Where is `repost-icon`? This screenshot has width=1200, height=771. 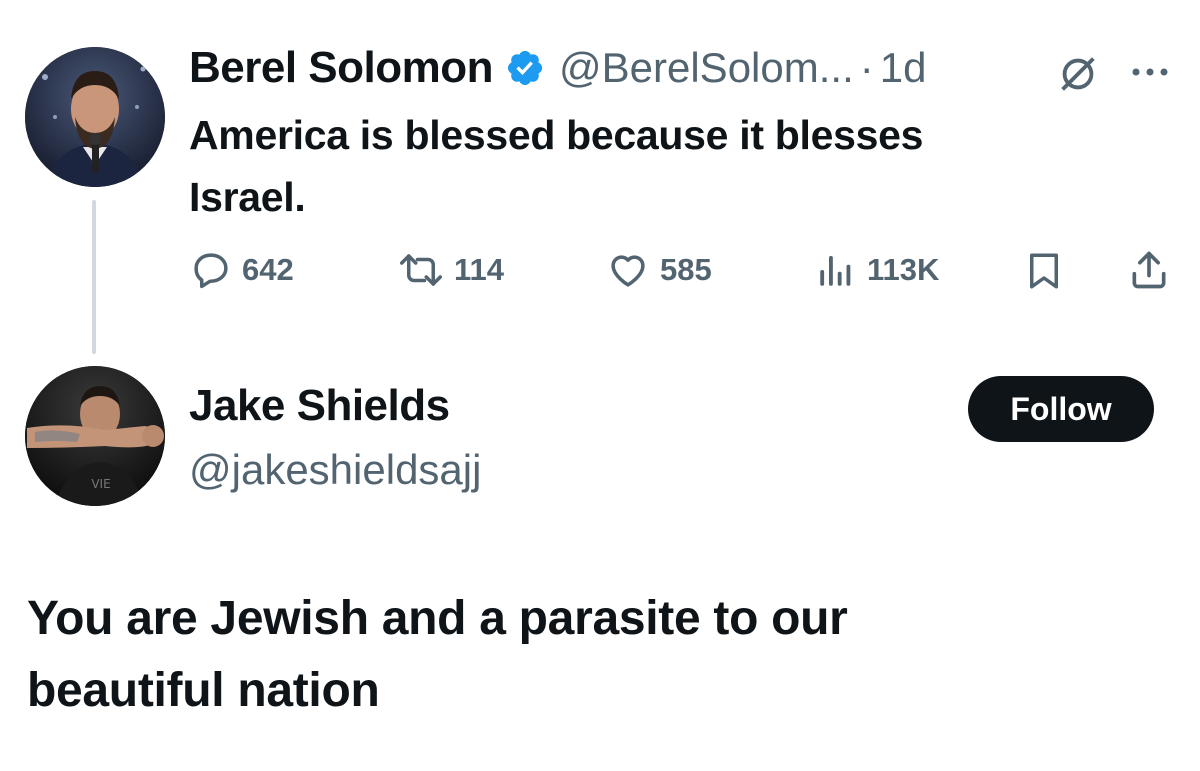
repost-icon is located at coordinates (421, 270).